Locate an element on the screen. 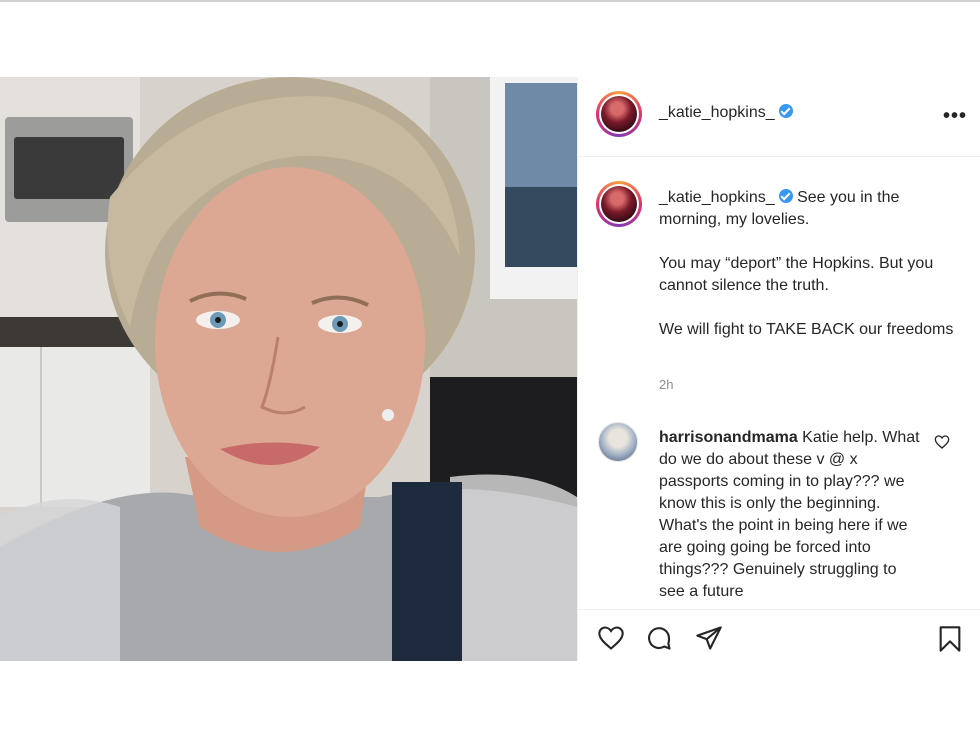 The image size is (980, 735). heart-icon is located at coordinates (611, 638).